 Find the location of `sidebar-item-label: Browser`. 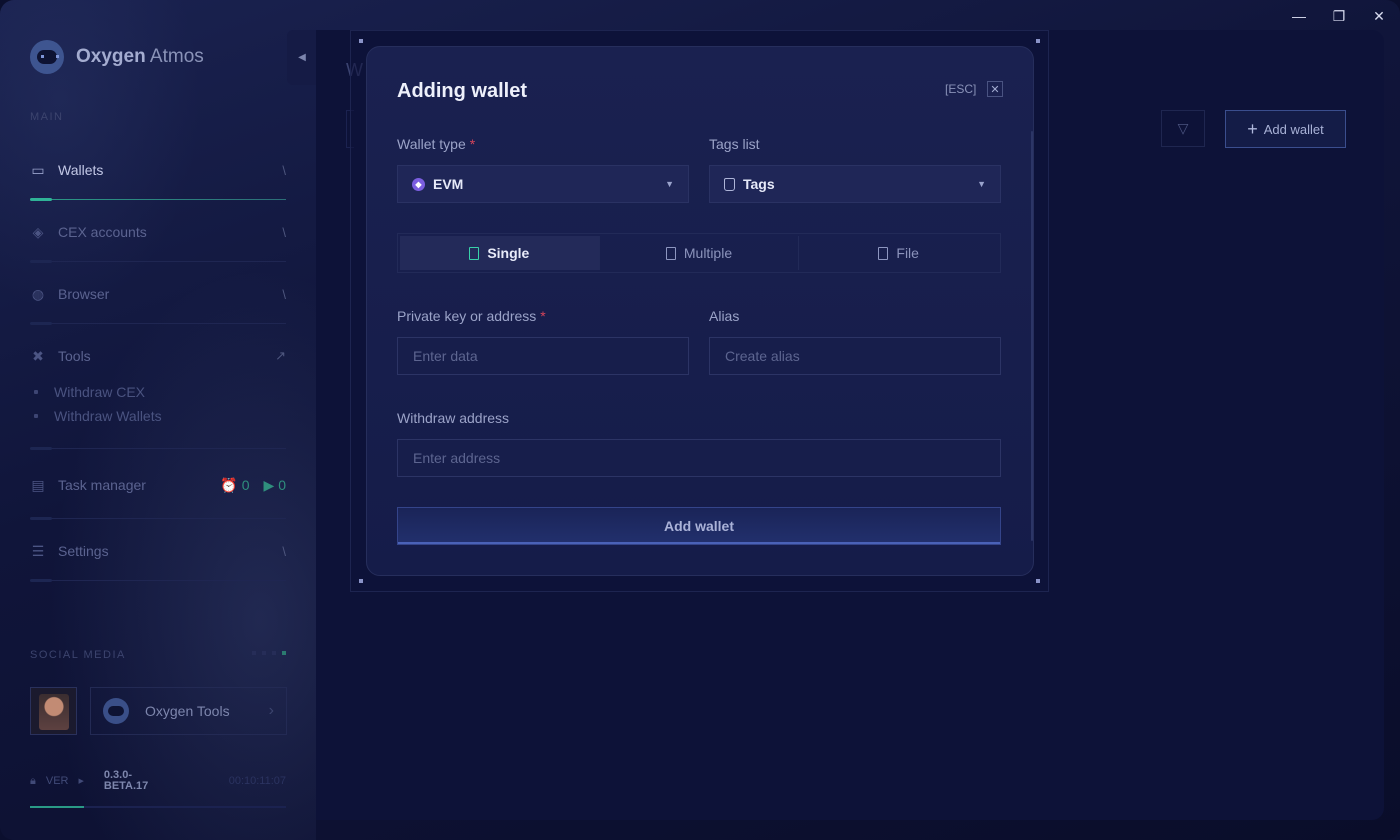

sidebar-item-label: Browser is located at coordinates (84, 294).